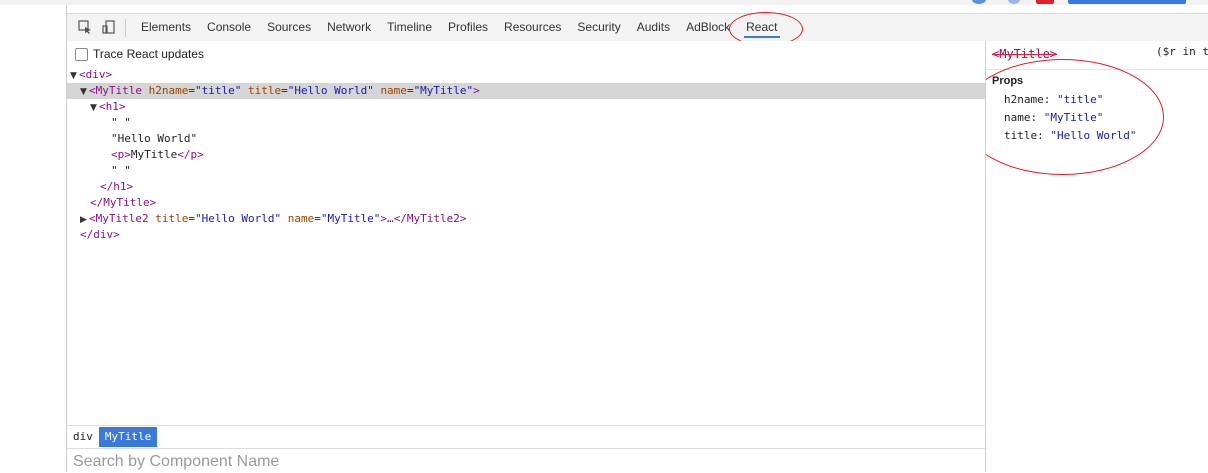 This screenshot has width=1208, height=473. I want to click on browser-progress, so click(1127, 2).